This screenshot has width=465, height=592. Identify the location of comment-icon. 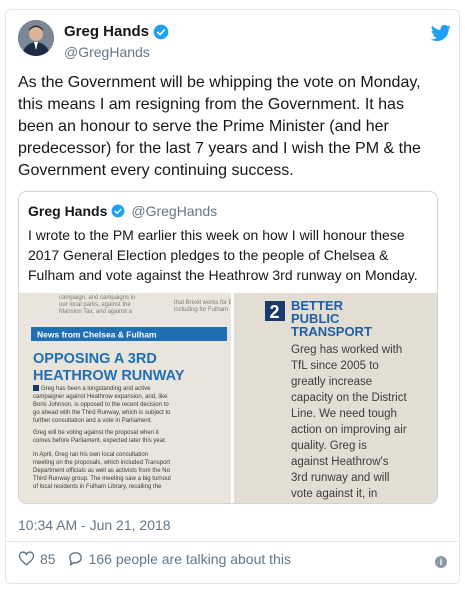
(75, 558).